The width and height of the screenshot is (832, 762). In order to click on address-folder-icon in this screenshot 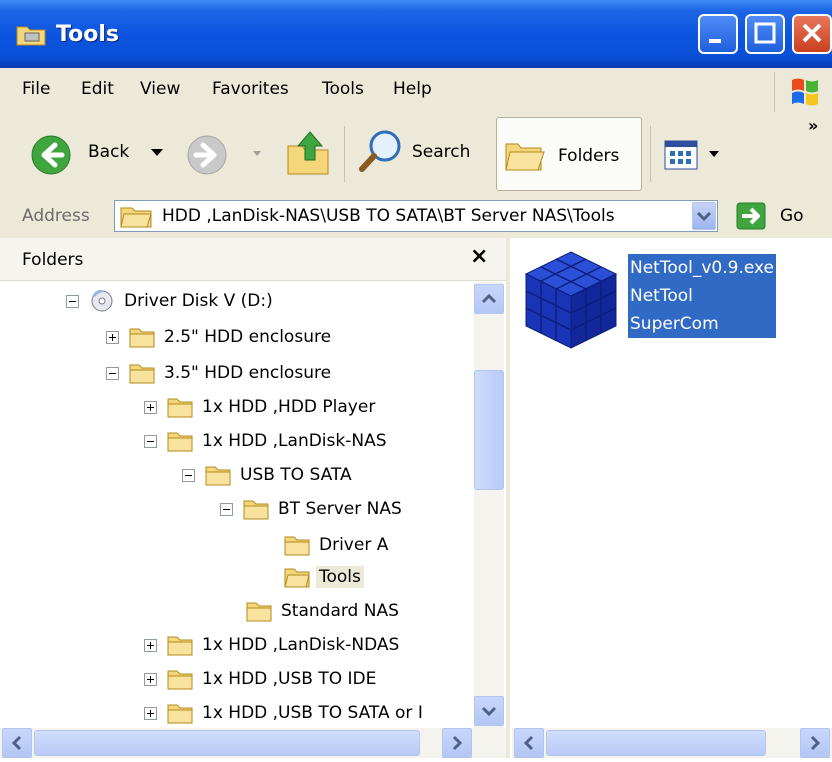, I will do `click(136, 217)`.